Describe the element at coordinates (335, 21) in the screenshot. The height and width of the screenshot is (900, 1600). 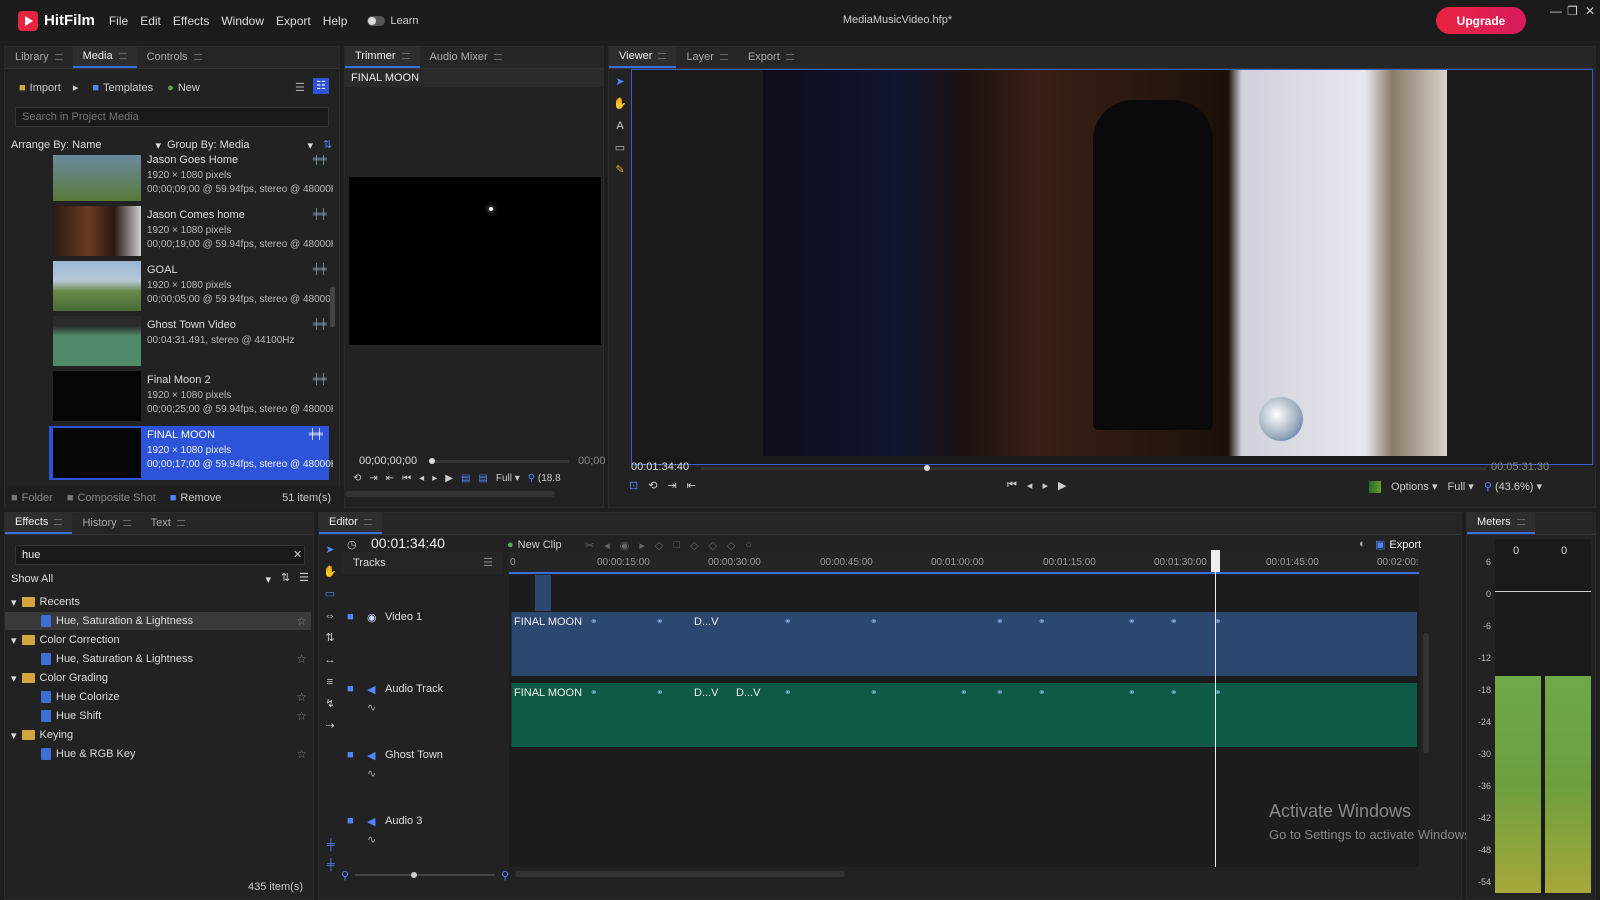
I see `menu-help: Help` at that location.